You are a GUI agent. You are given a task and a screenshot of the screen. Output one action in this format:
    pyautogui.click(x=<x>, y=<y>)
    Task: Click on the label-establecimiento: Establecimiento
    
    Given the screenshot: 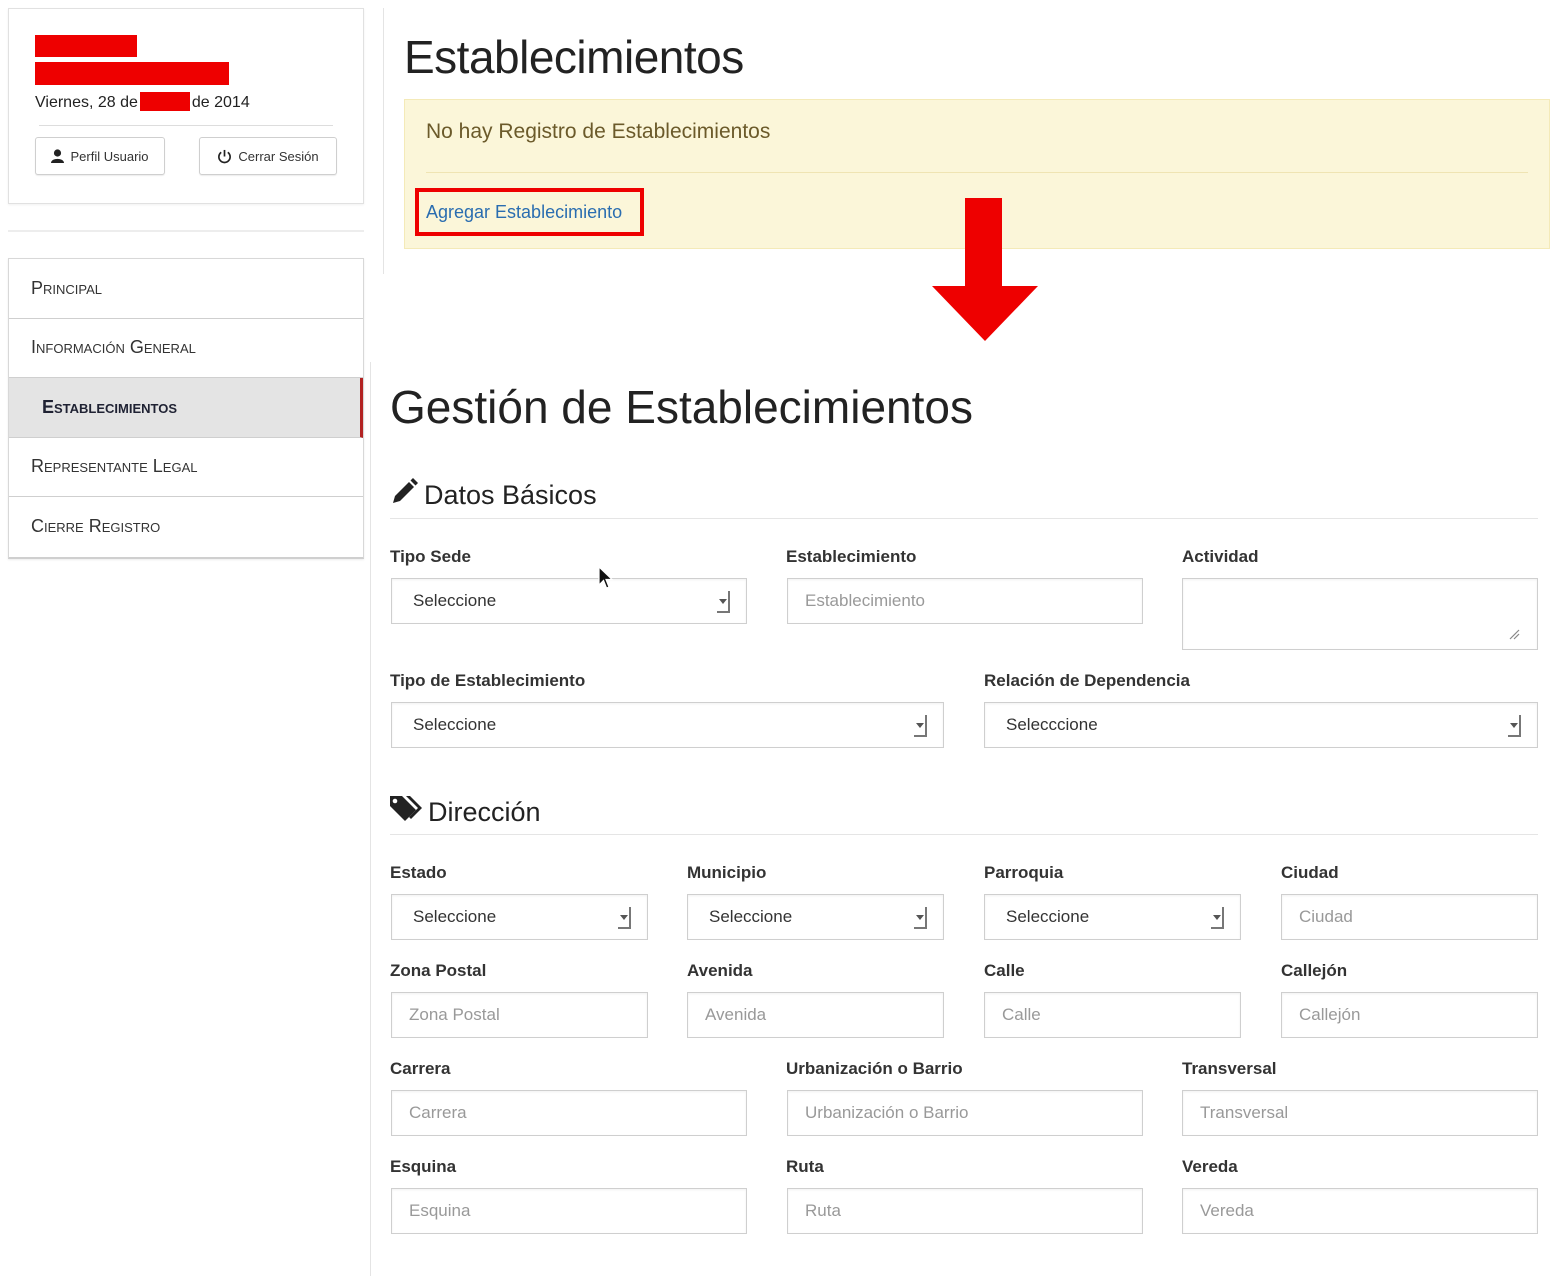 What is the action you would take?
    pyautogui.click(x=851, y=556)
    